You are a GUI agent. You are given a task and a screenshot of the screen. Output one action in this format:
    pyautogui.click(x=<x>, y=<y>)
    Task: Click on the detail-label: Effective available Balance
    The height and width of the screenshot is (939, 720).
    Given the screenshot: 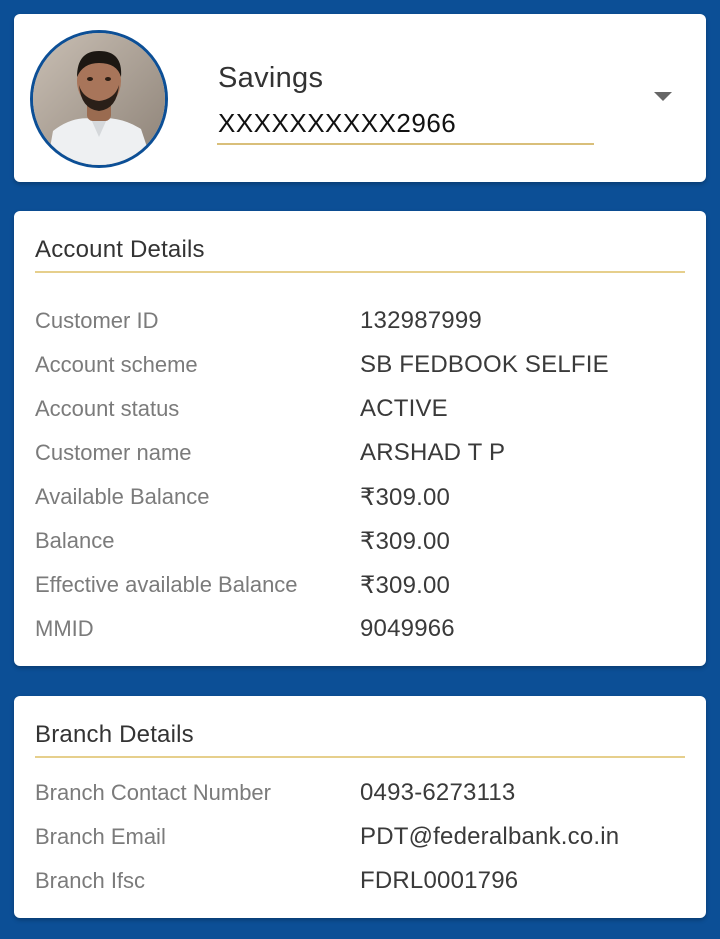 What is the action you would take?
    pyautogui.click(x=166, y=584)
    